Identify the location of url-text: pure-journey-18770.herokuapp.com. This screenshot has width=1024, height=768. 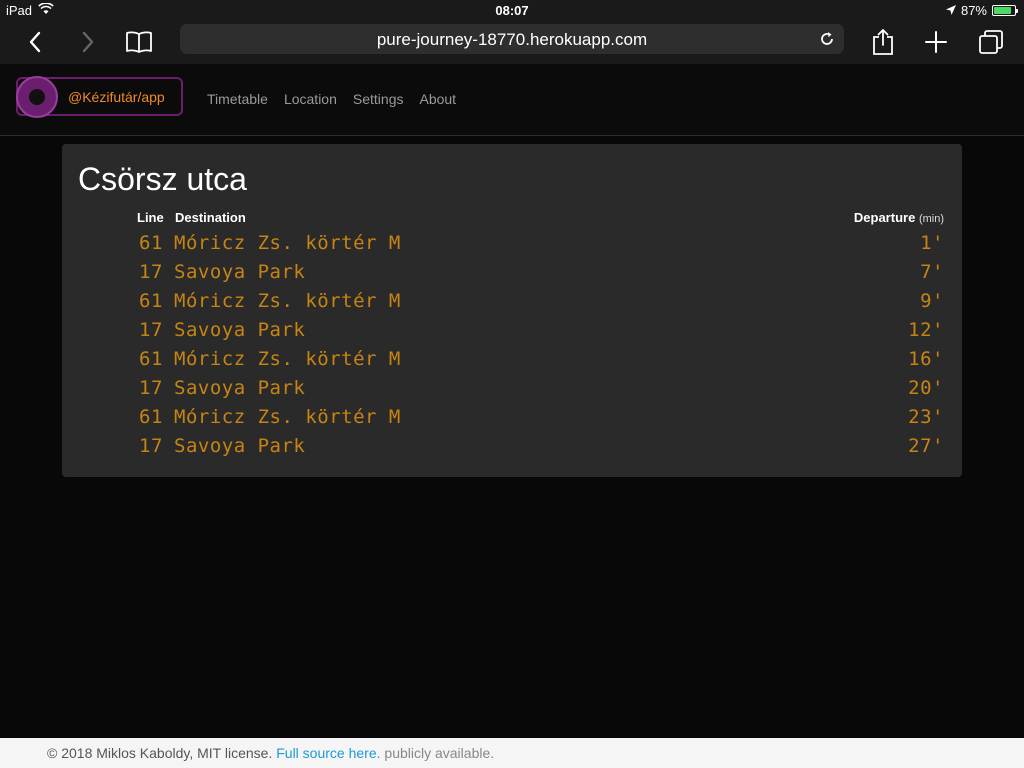
(512, 39).